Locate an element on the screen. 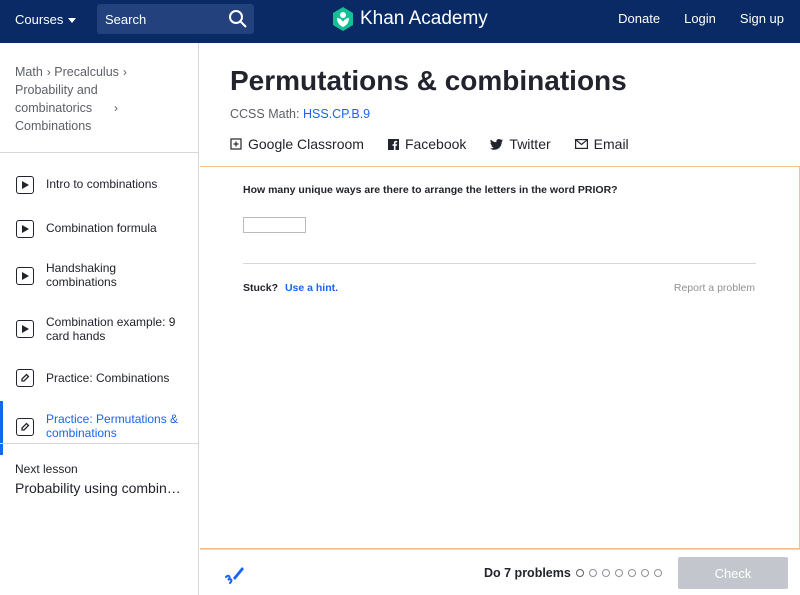 The height and width of the screenshot is (595, 800). ccss-standard: CCSS Math: HSS.CP.B.9 is located at coordinates (300, 114).